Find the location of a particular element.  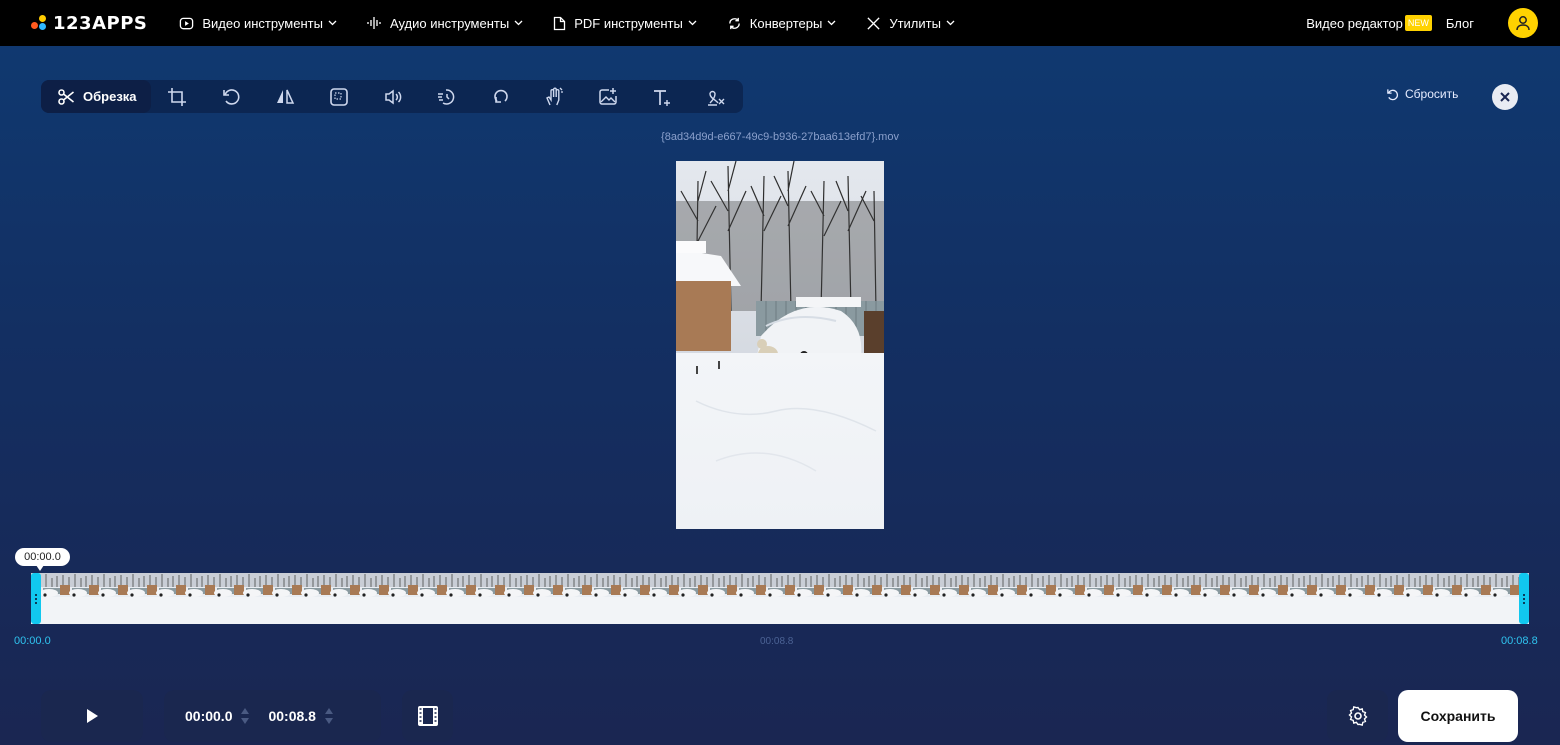

tool-rotate is located at coordinates (231, 96).